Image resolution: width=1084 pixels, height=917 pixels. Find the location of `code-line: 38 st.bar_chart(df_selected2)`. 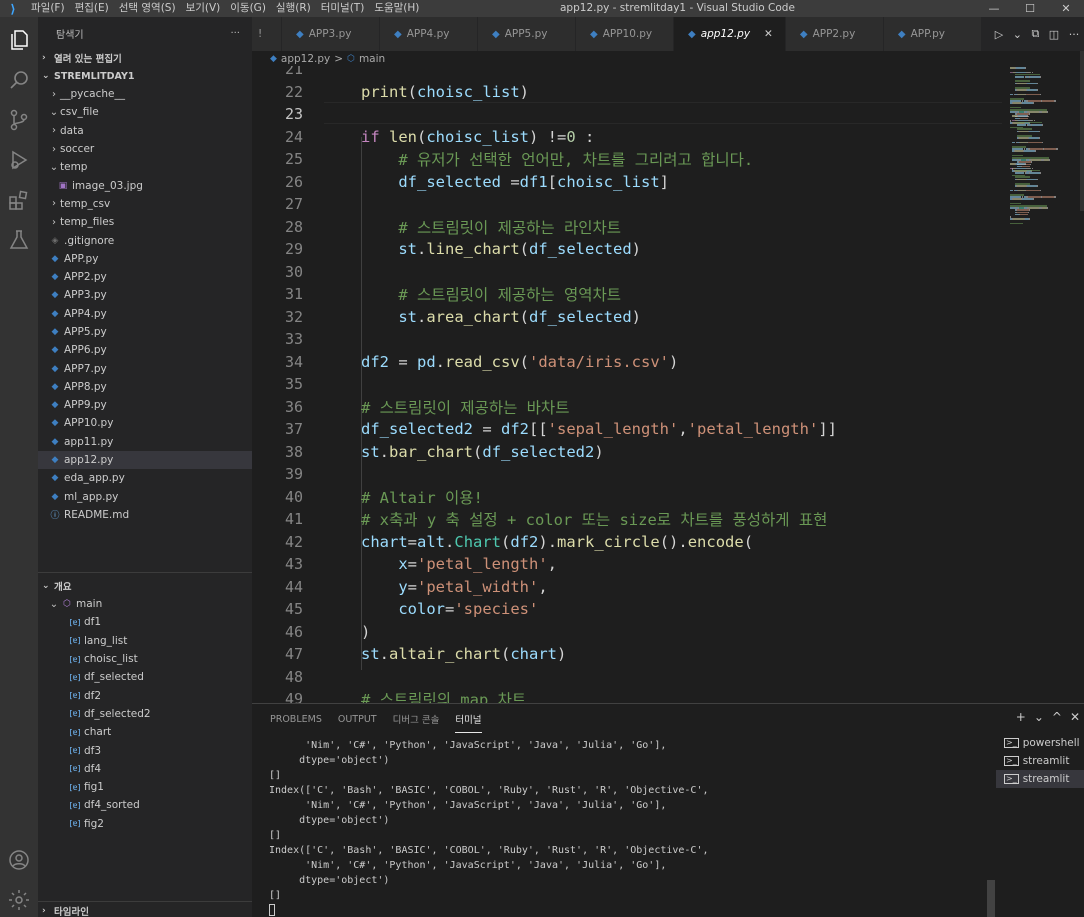

code-line: 38 st.bar_chart(df_selected2) is located at coordinates (627, 452).